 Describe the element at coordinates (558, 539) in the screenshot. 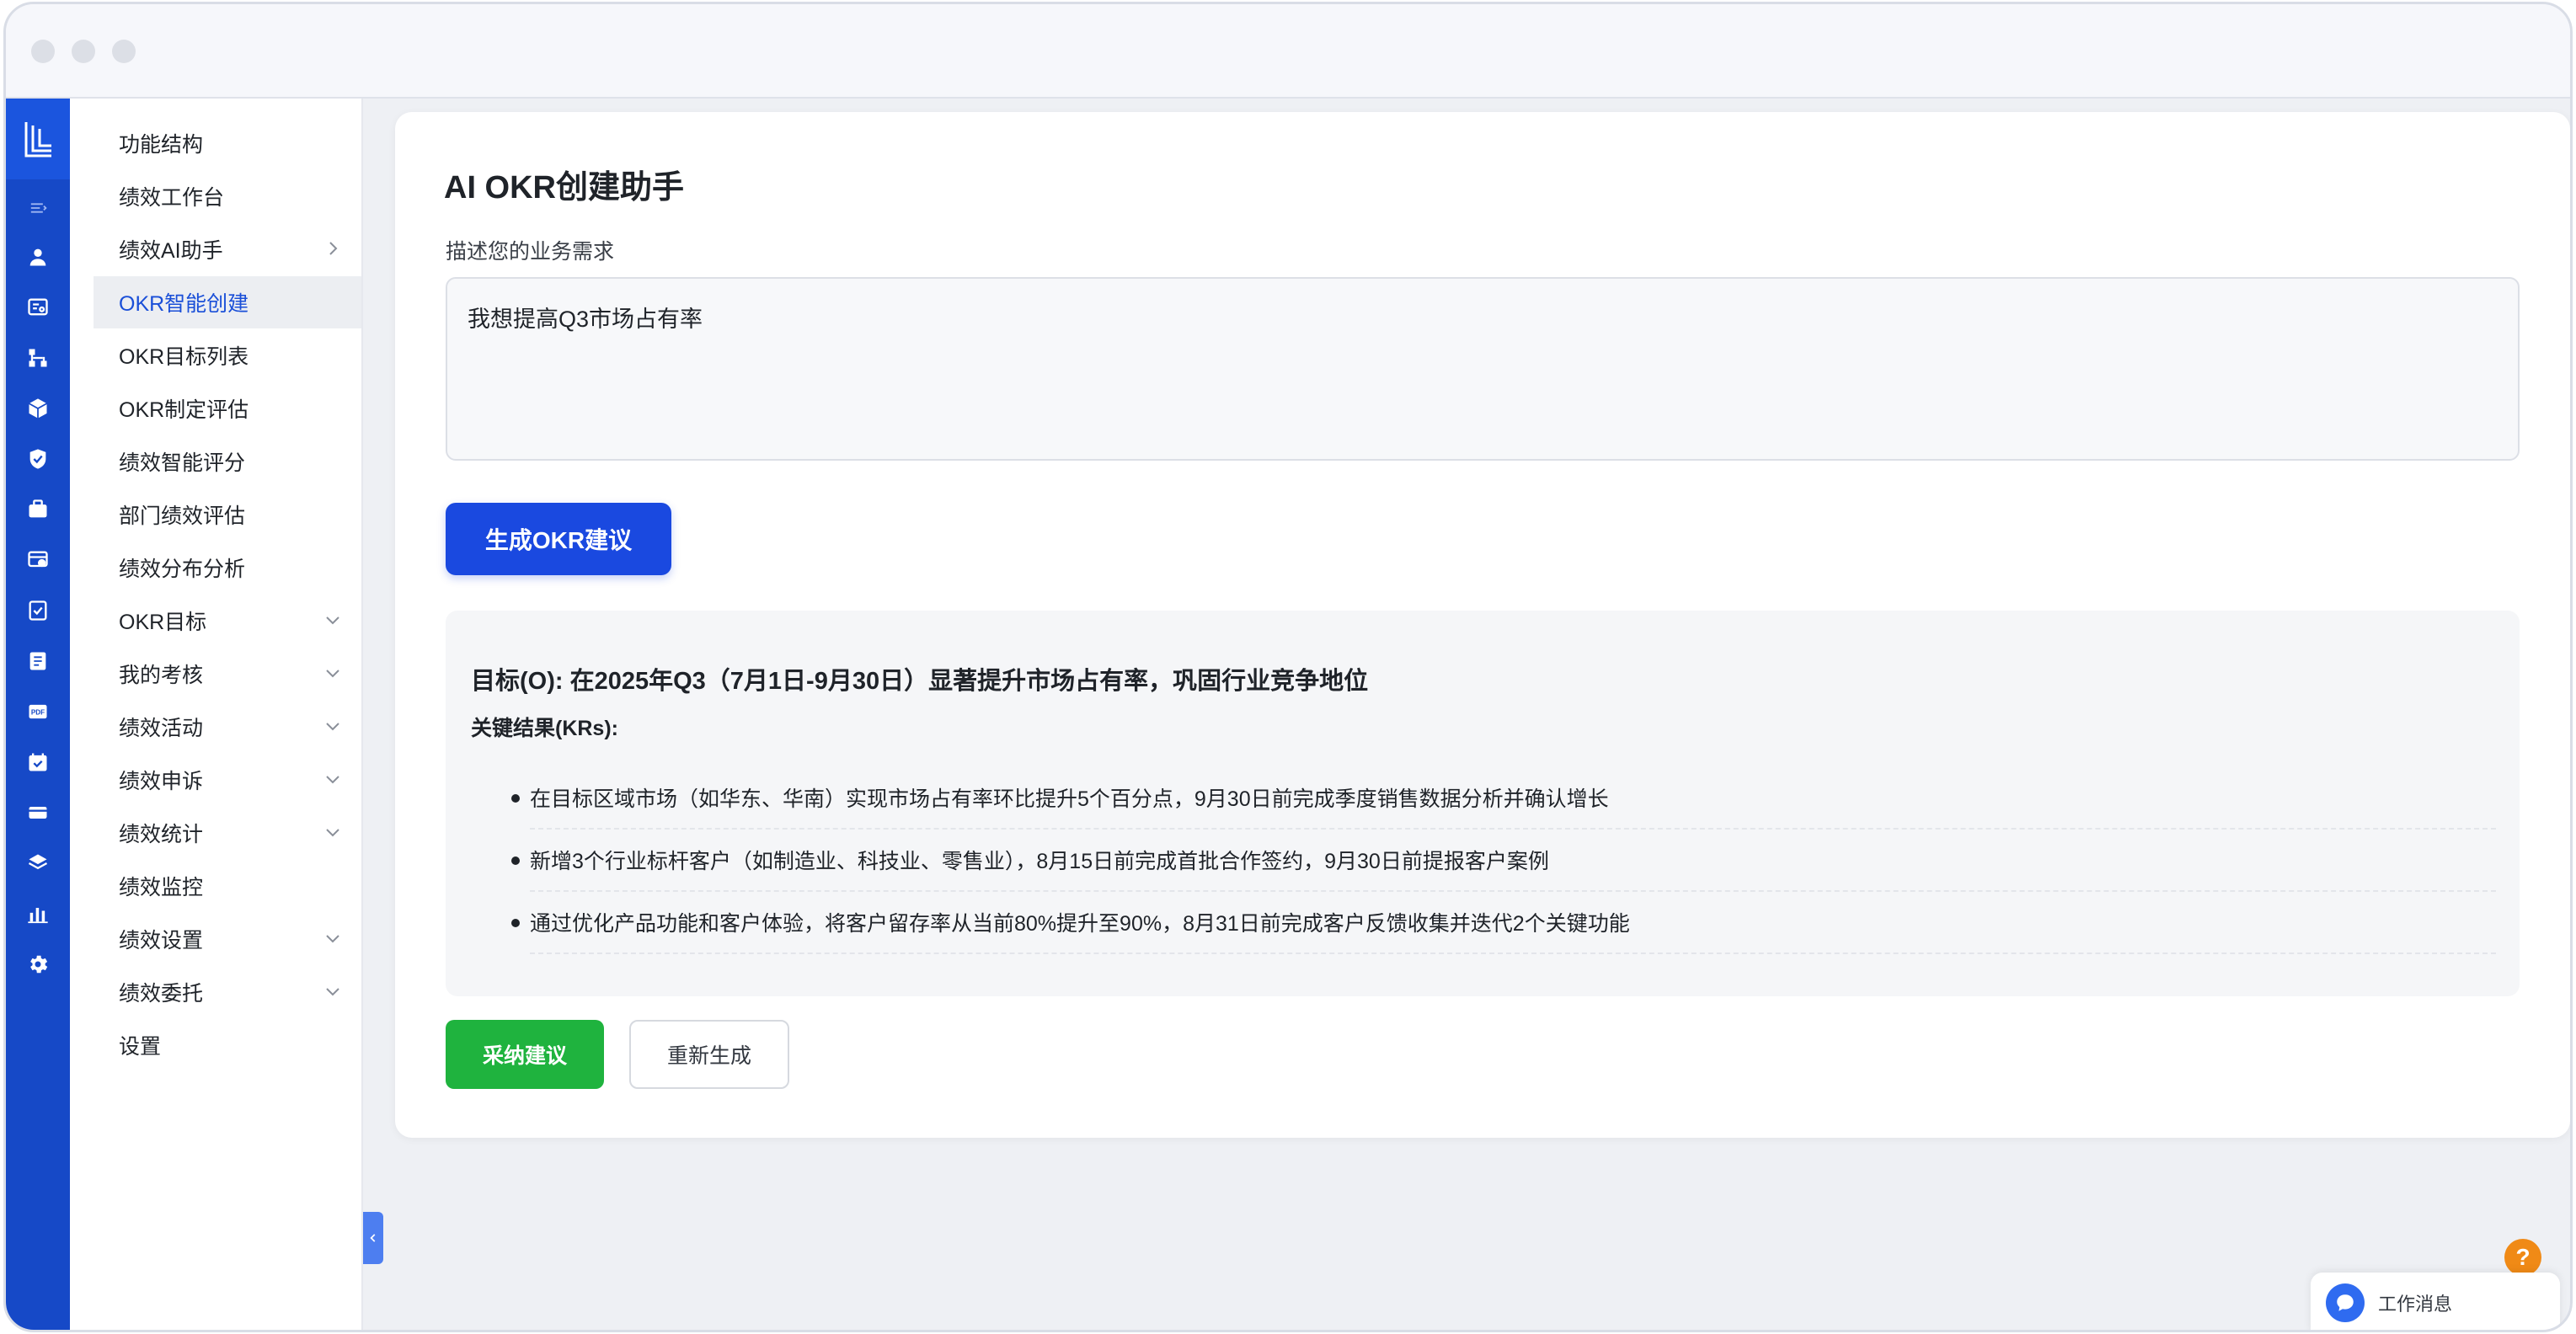

I see `generate-okr-button: 生成OKR建议` at that location.